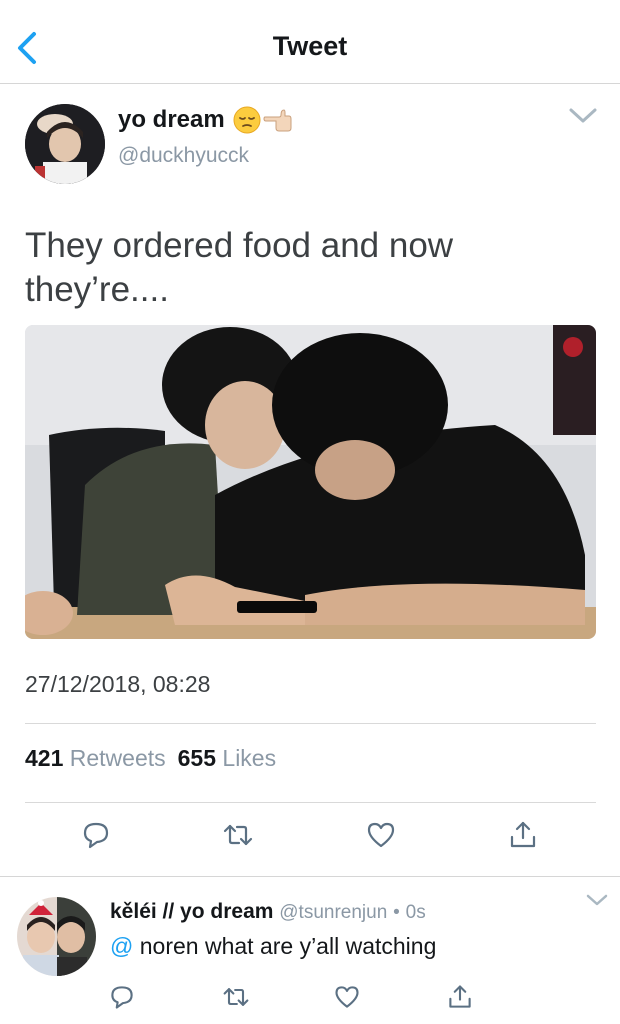 This screenshot has width=620, height=1024. What do you see at coordinates (333, 912) in the screenshot?
I see `reply-user-handle: @tsunrenjun` at bounding box center [333, 912].